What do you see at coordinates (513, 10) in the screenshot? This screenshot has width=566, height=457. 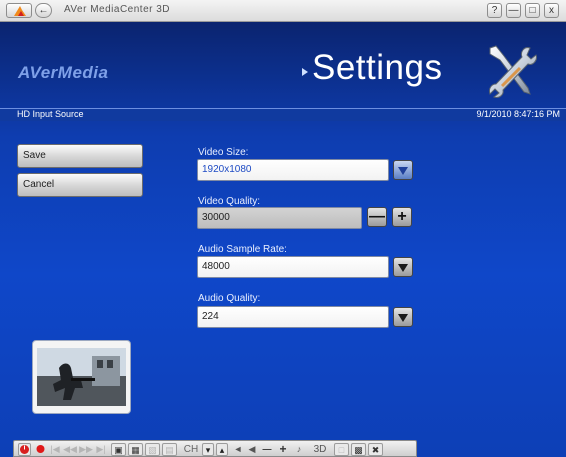 I see `minimize-button: —` at bounding box center [513, 10].